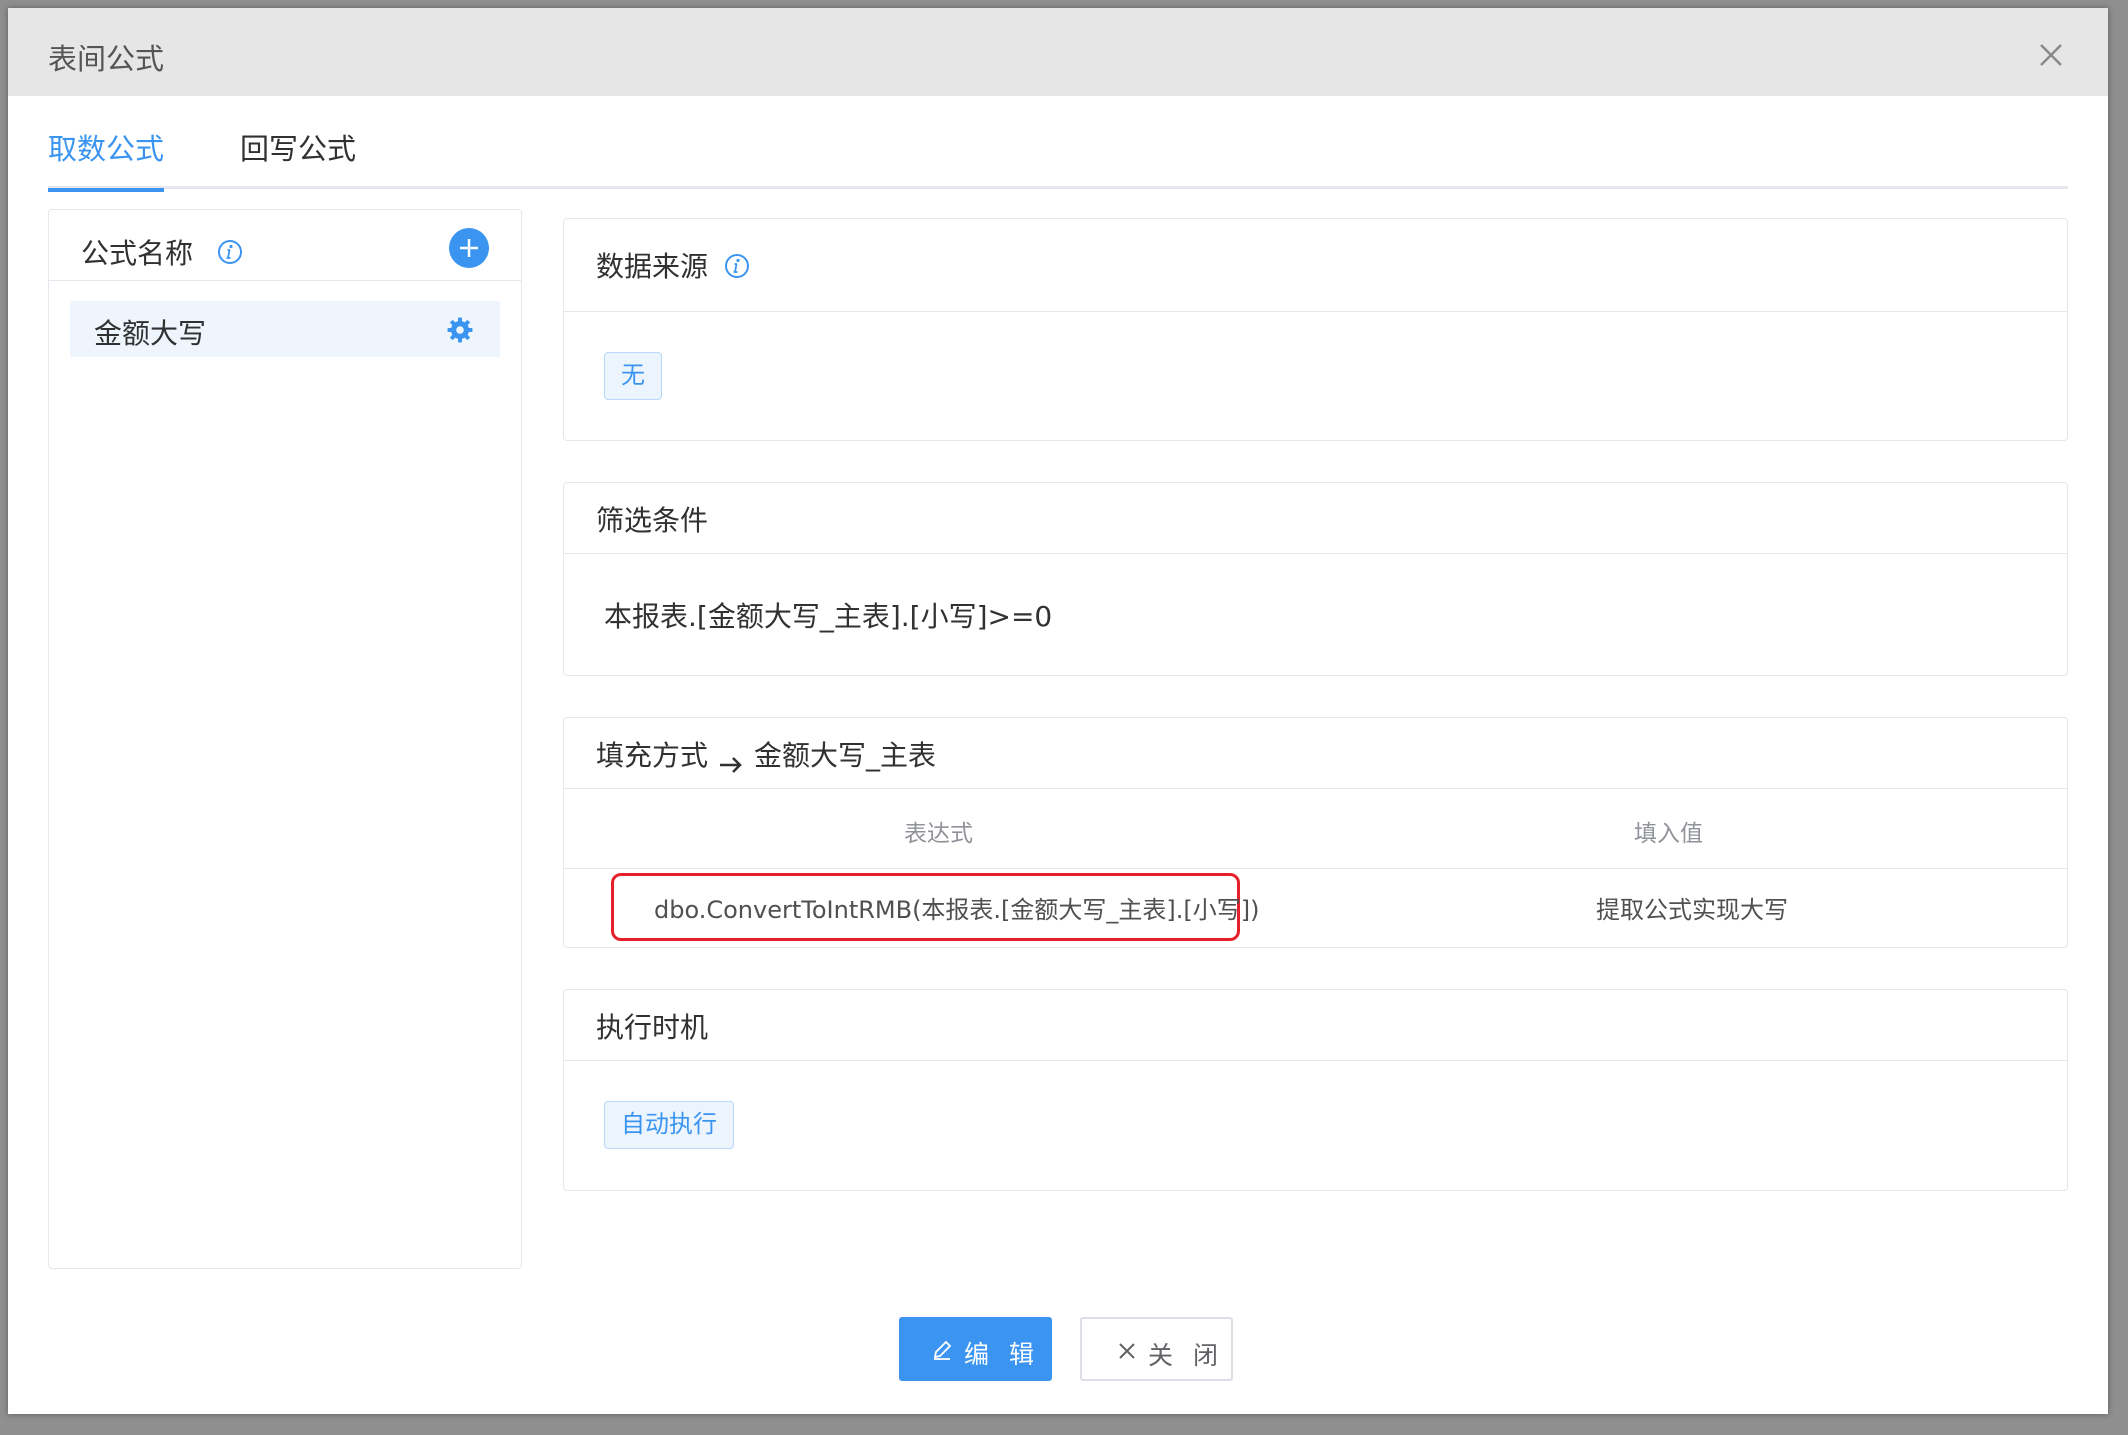  Describe the element at coordinates (1315, 1090) in the screenshot. I see `timing-card: 执行时机 自动执行` at that location.